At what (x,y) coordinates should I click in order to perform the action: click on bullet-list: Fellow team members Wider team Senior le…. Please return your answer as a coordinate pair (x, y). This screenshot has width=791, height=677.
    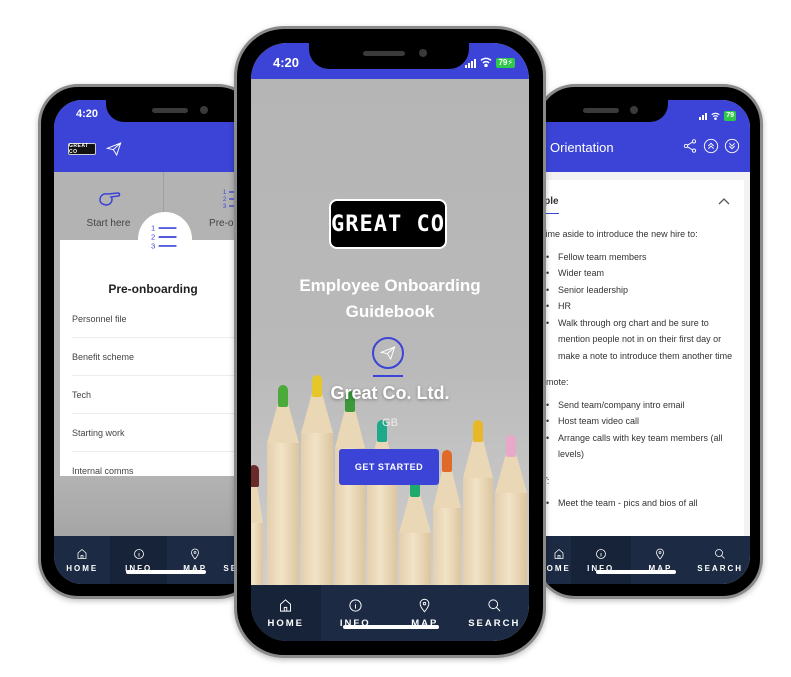
    Looking at the image, I should click on (637, 307).